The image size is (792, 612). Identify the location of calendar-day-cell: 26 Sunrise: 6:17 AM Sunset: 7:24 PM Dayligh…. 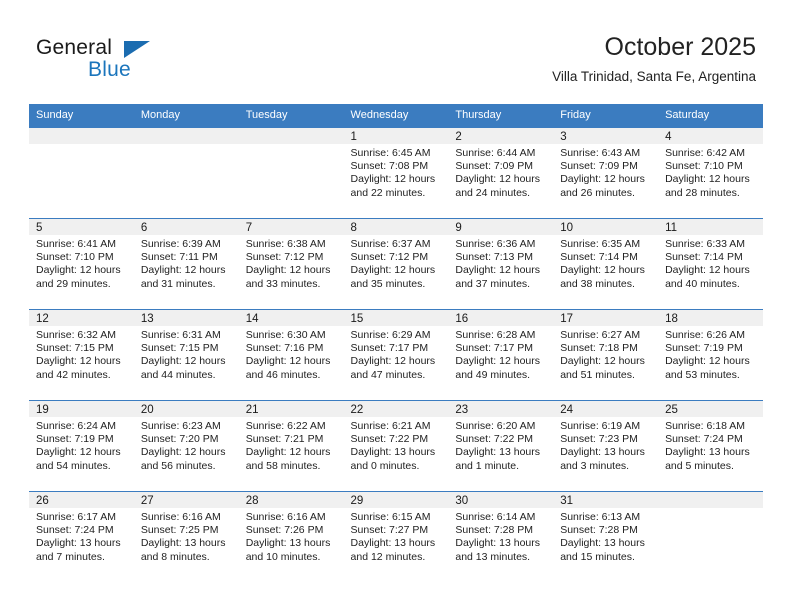
(81, 536).